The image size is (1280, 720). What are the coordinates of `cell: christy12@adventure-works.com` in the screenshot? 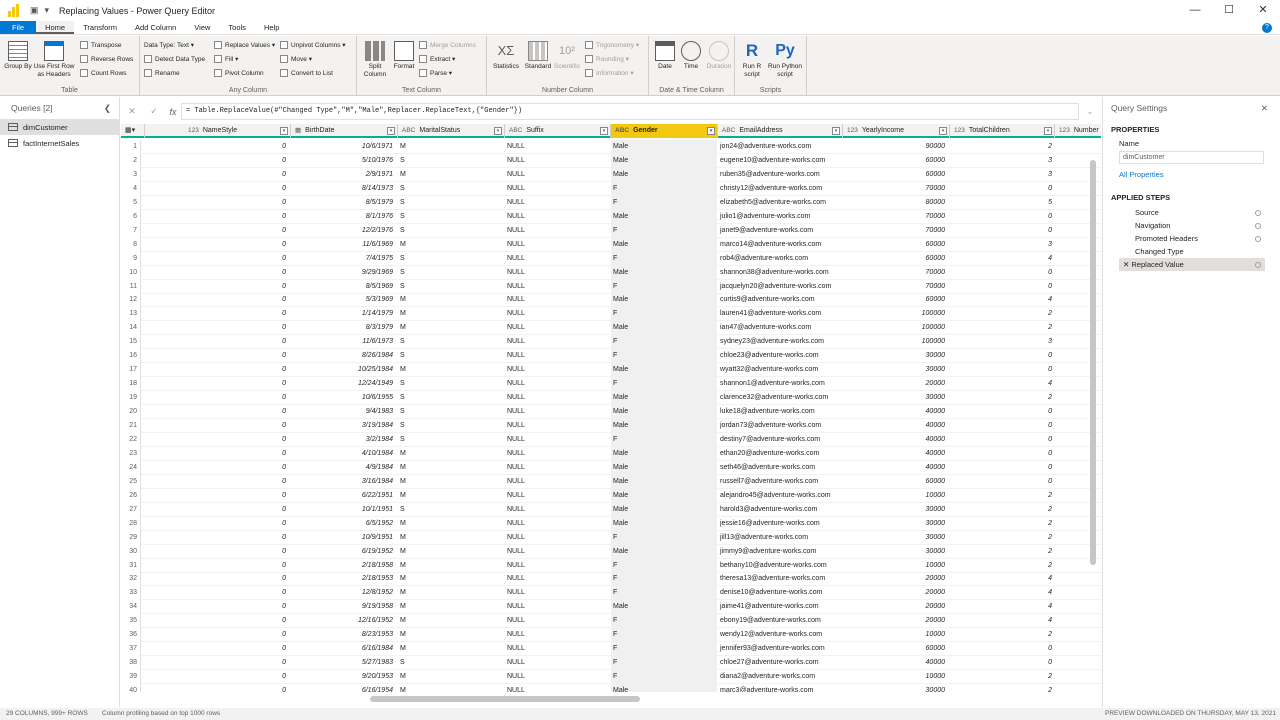 It's located at (780, 189).